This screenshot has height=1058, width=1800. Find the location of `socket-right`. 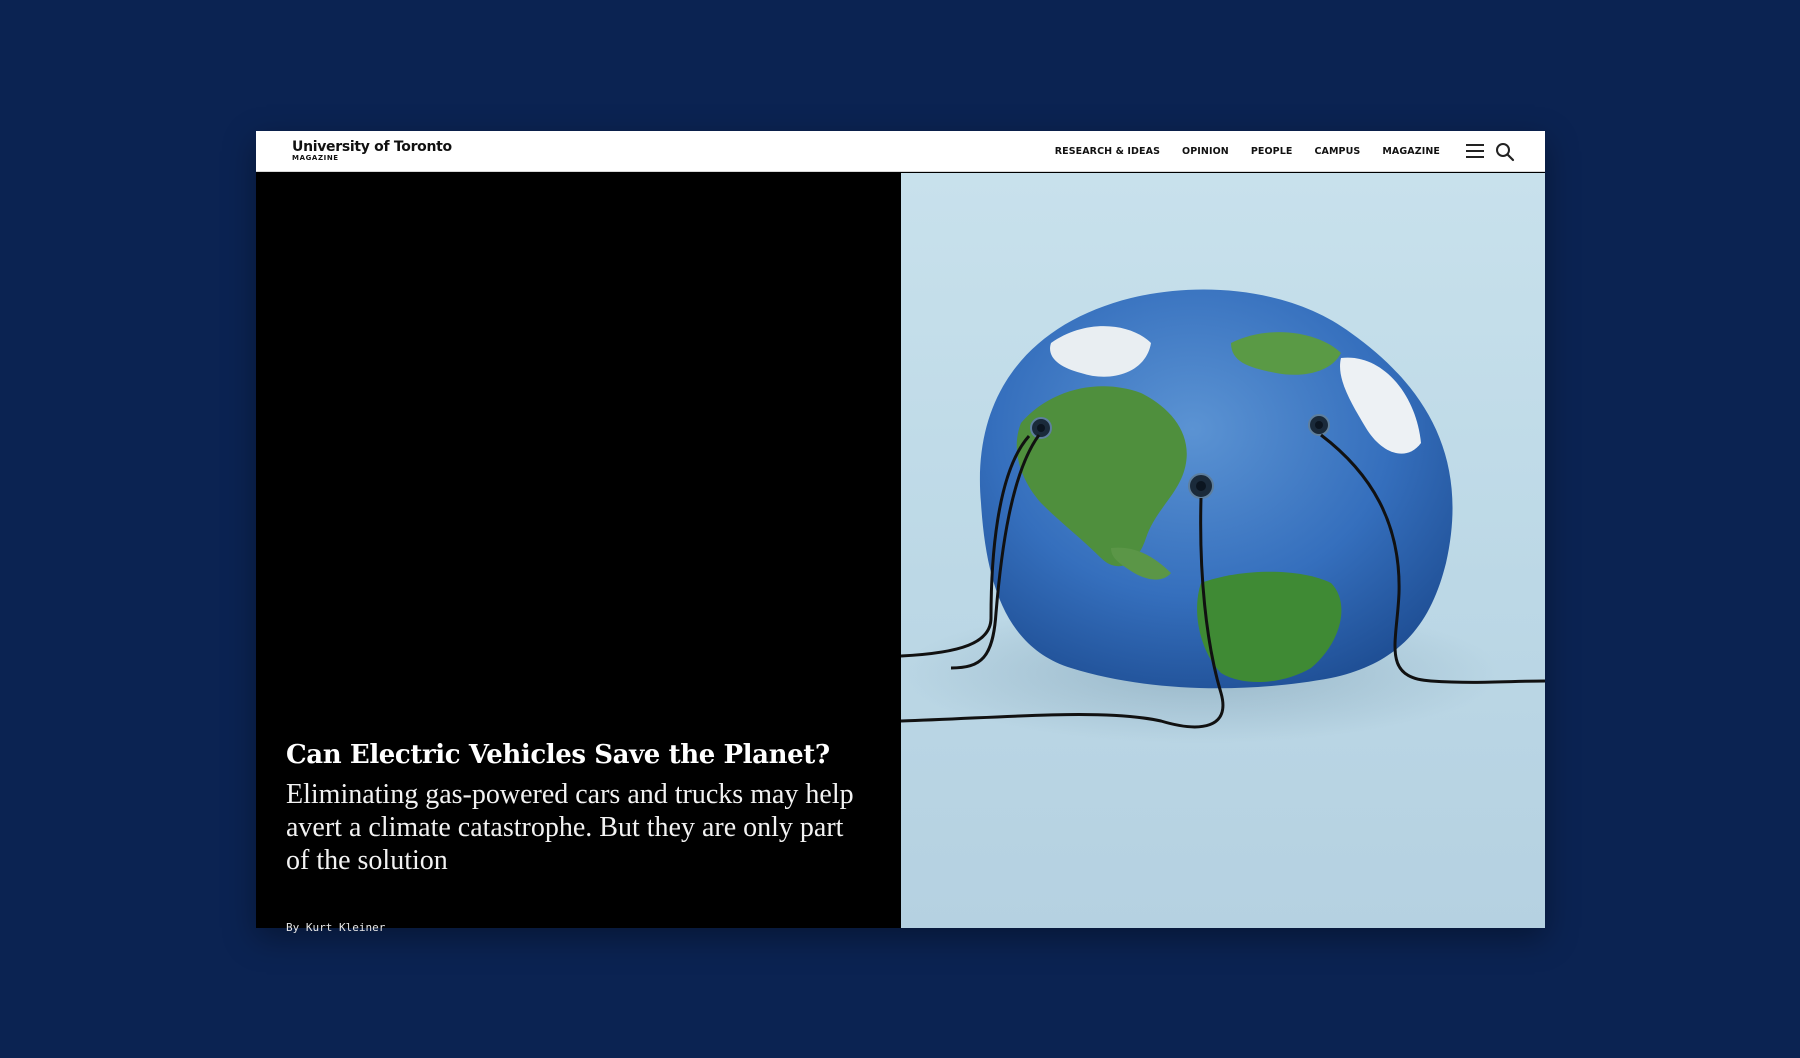

socket-right is located at coordinates (1319, 425).